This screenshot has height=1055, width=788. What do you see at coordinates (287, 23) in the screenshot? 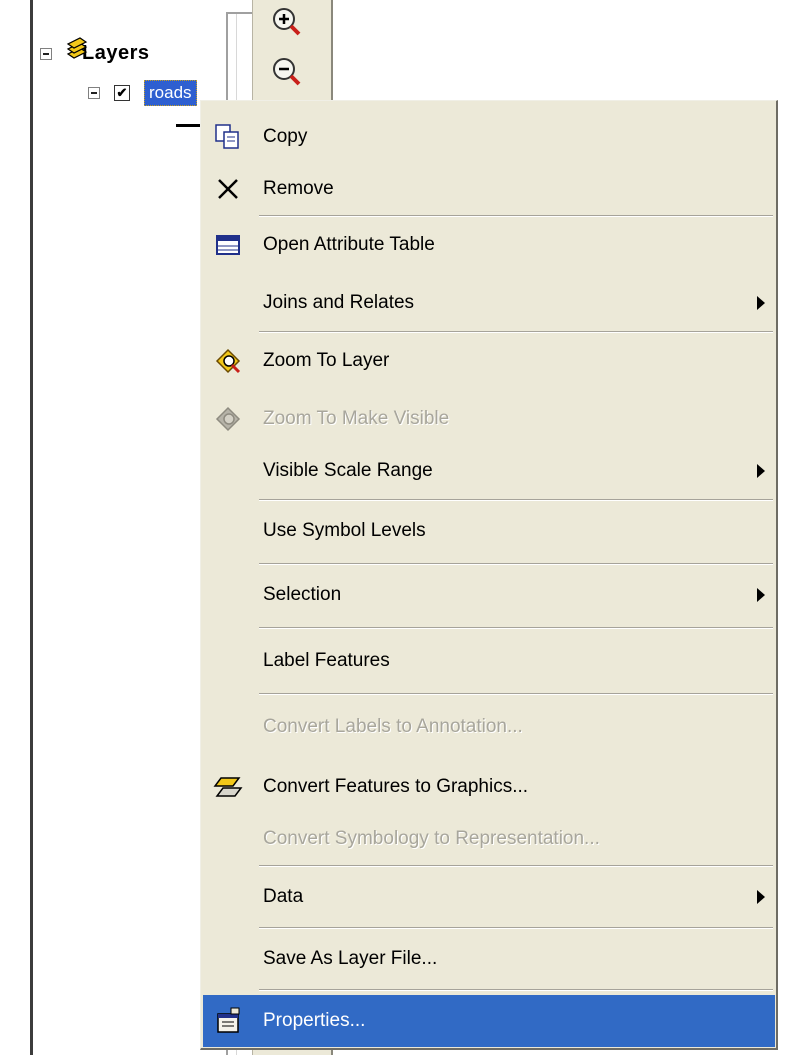
I see `zoom-in-icon` at bounding box center [287, 23].